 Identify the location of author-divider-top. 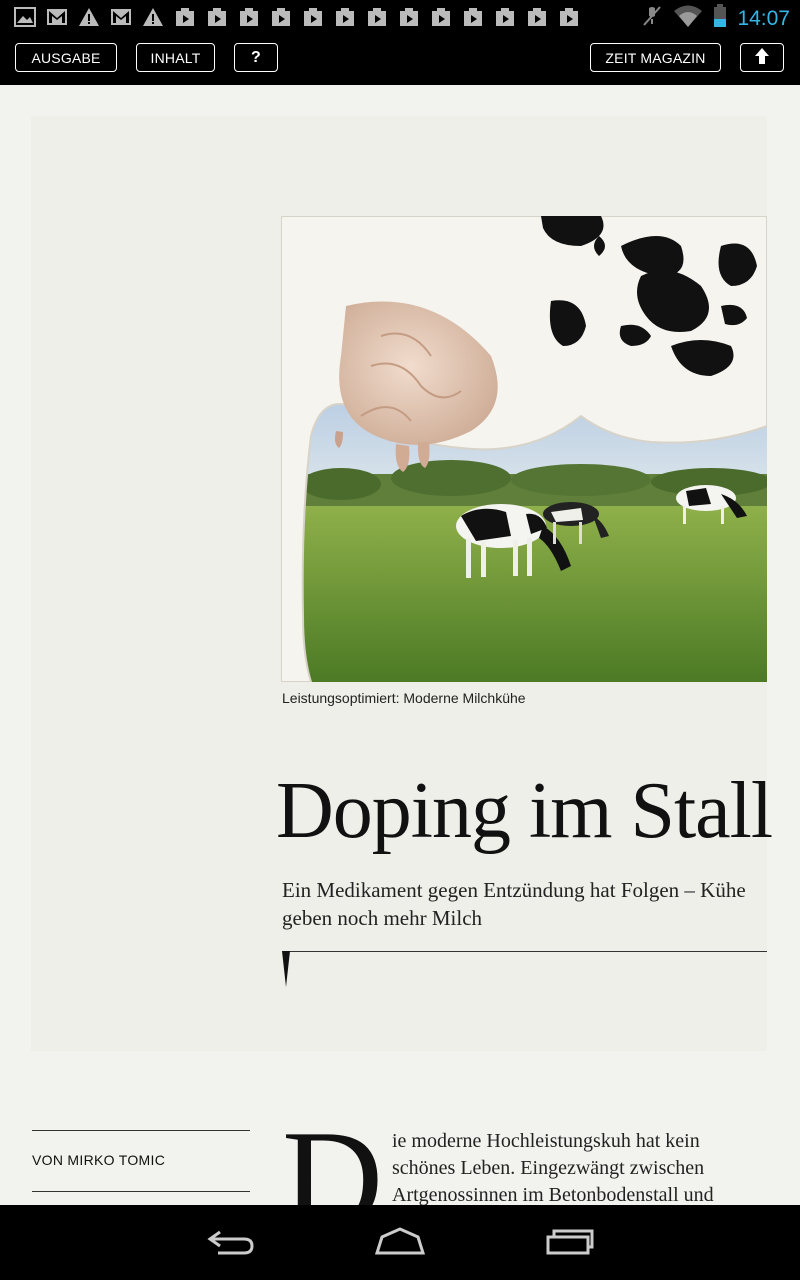
(141, 1130).